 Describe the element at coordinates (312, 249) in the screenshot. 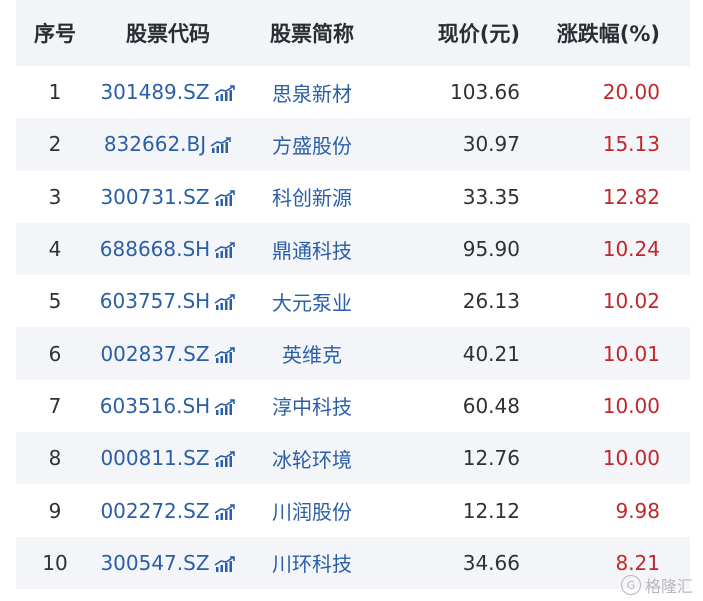

I see `stock-name-link: 鼎通科技` at that location.